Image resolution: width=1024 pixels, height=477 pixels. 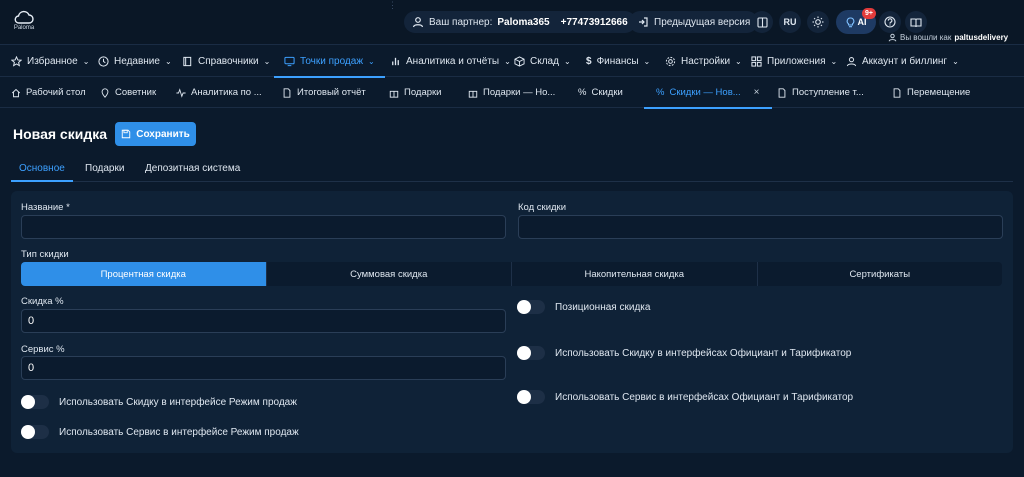 What do you see at coordinates (226, 61) in the screenshot?
I see `menu-item-references: Справочники ⌄` at bounding box center [226, 61].